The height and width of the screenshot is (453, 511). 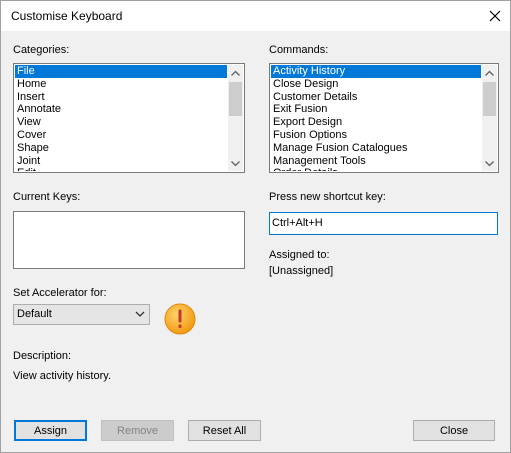 I want to click on reset-all-button: Reset All, so click(x=224, y=430).